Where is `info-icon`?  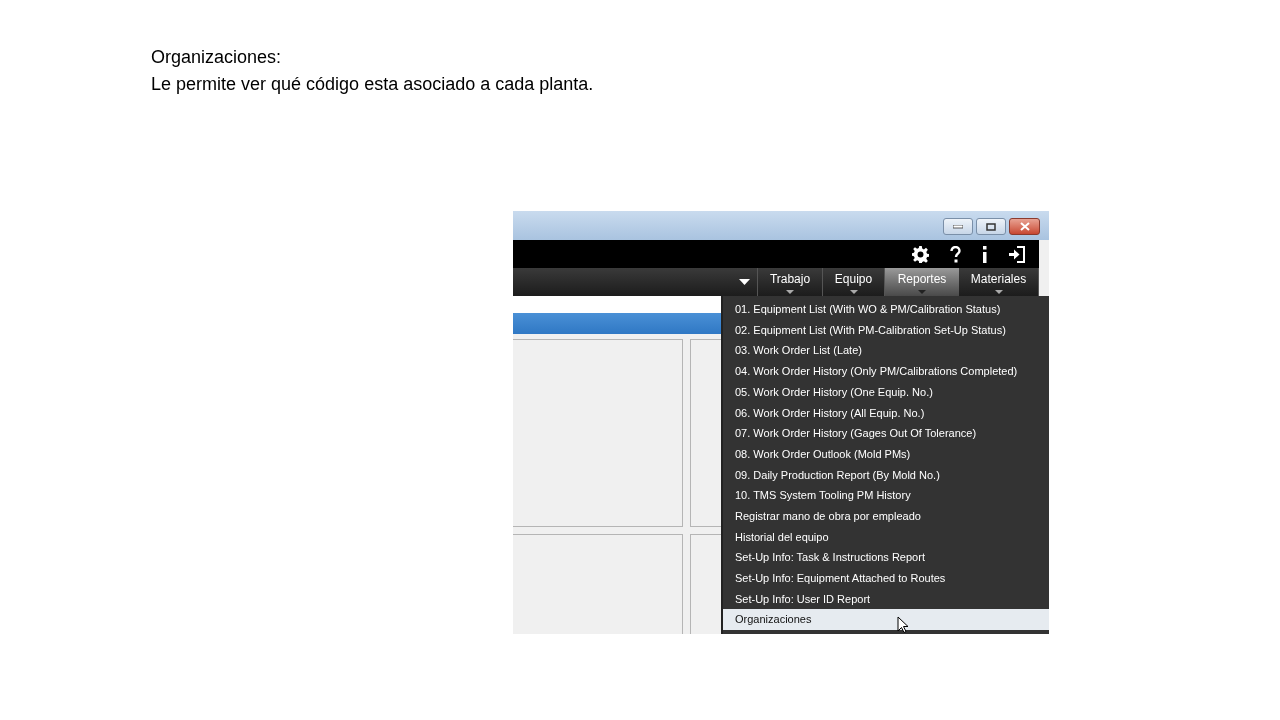
info-icon is located at coordinates (985, 254).